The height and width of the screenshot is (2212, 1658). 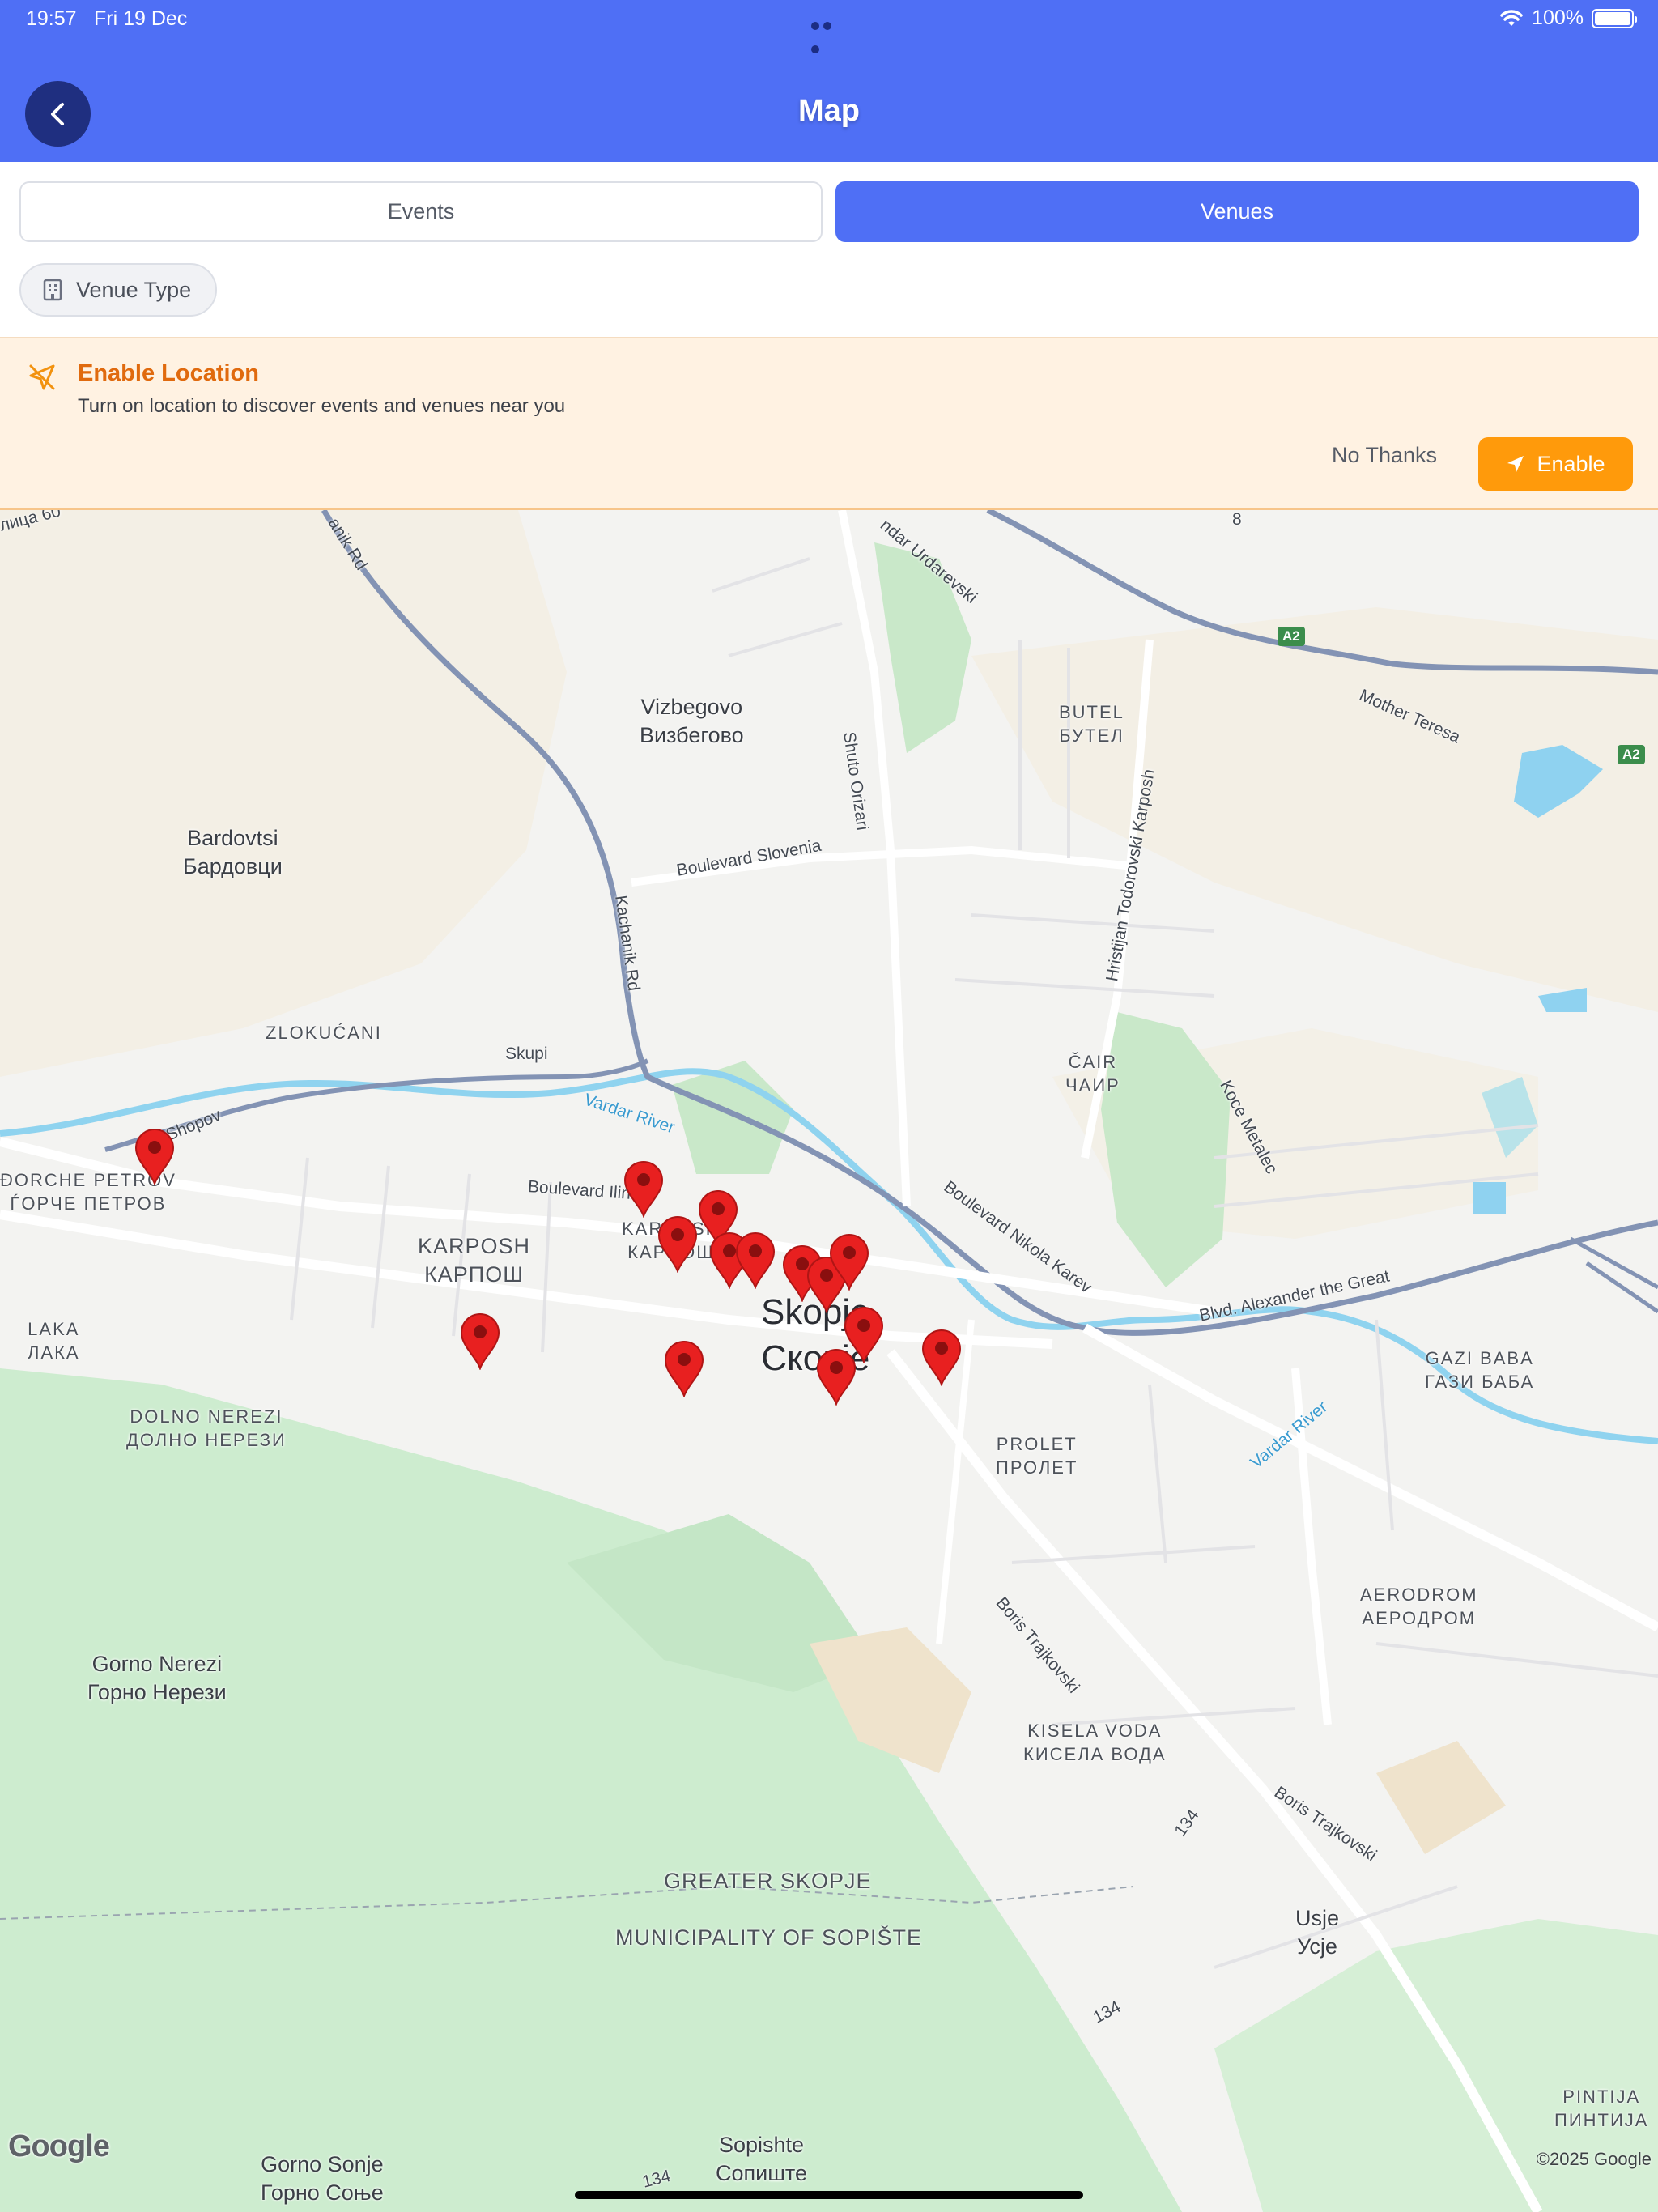 What do you see at coordinates (1614, 18) in the screenshot?
I see `battery-icon` at bounding box center [1614, 18].